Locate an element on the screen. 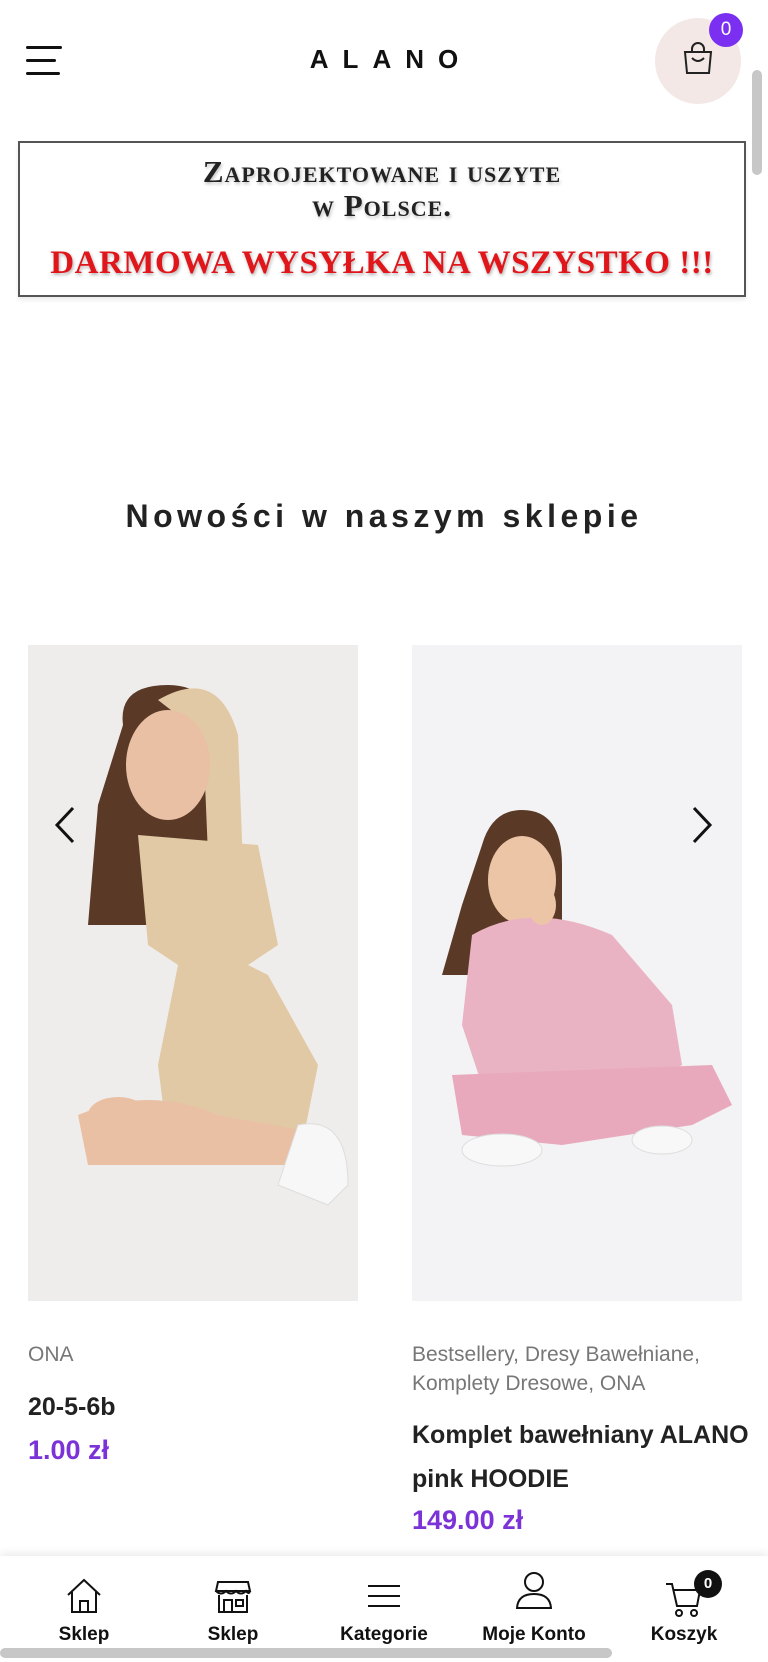 Image resolution: width=768 pixels, height=1662 pixels. section-title: Nowości w naszym sklepie is located at coordinates (384, 516).